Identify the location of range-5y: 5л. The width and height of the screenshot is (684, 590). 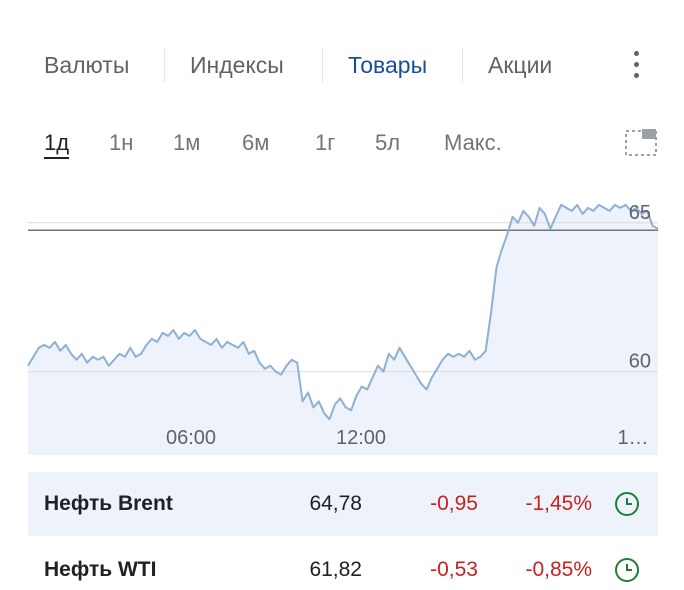
(387, 143).